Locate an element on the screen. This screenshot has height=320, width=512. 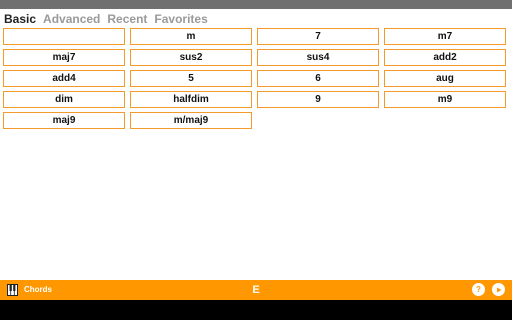
chord-button-dim: dim is located at coordinates (64, 99).